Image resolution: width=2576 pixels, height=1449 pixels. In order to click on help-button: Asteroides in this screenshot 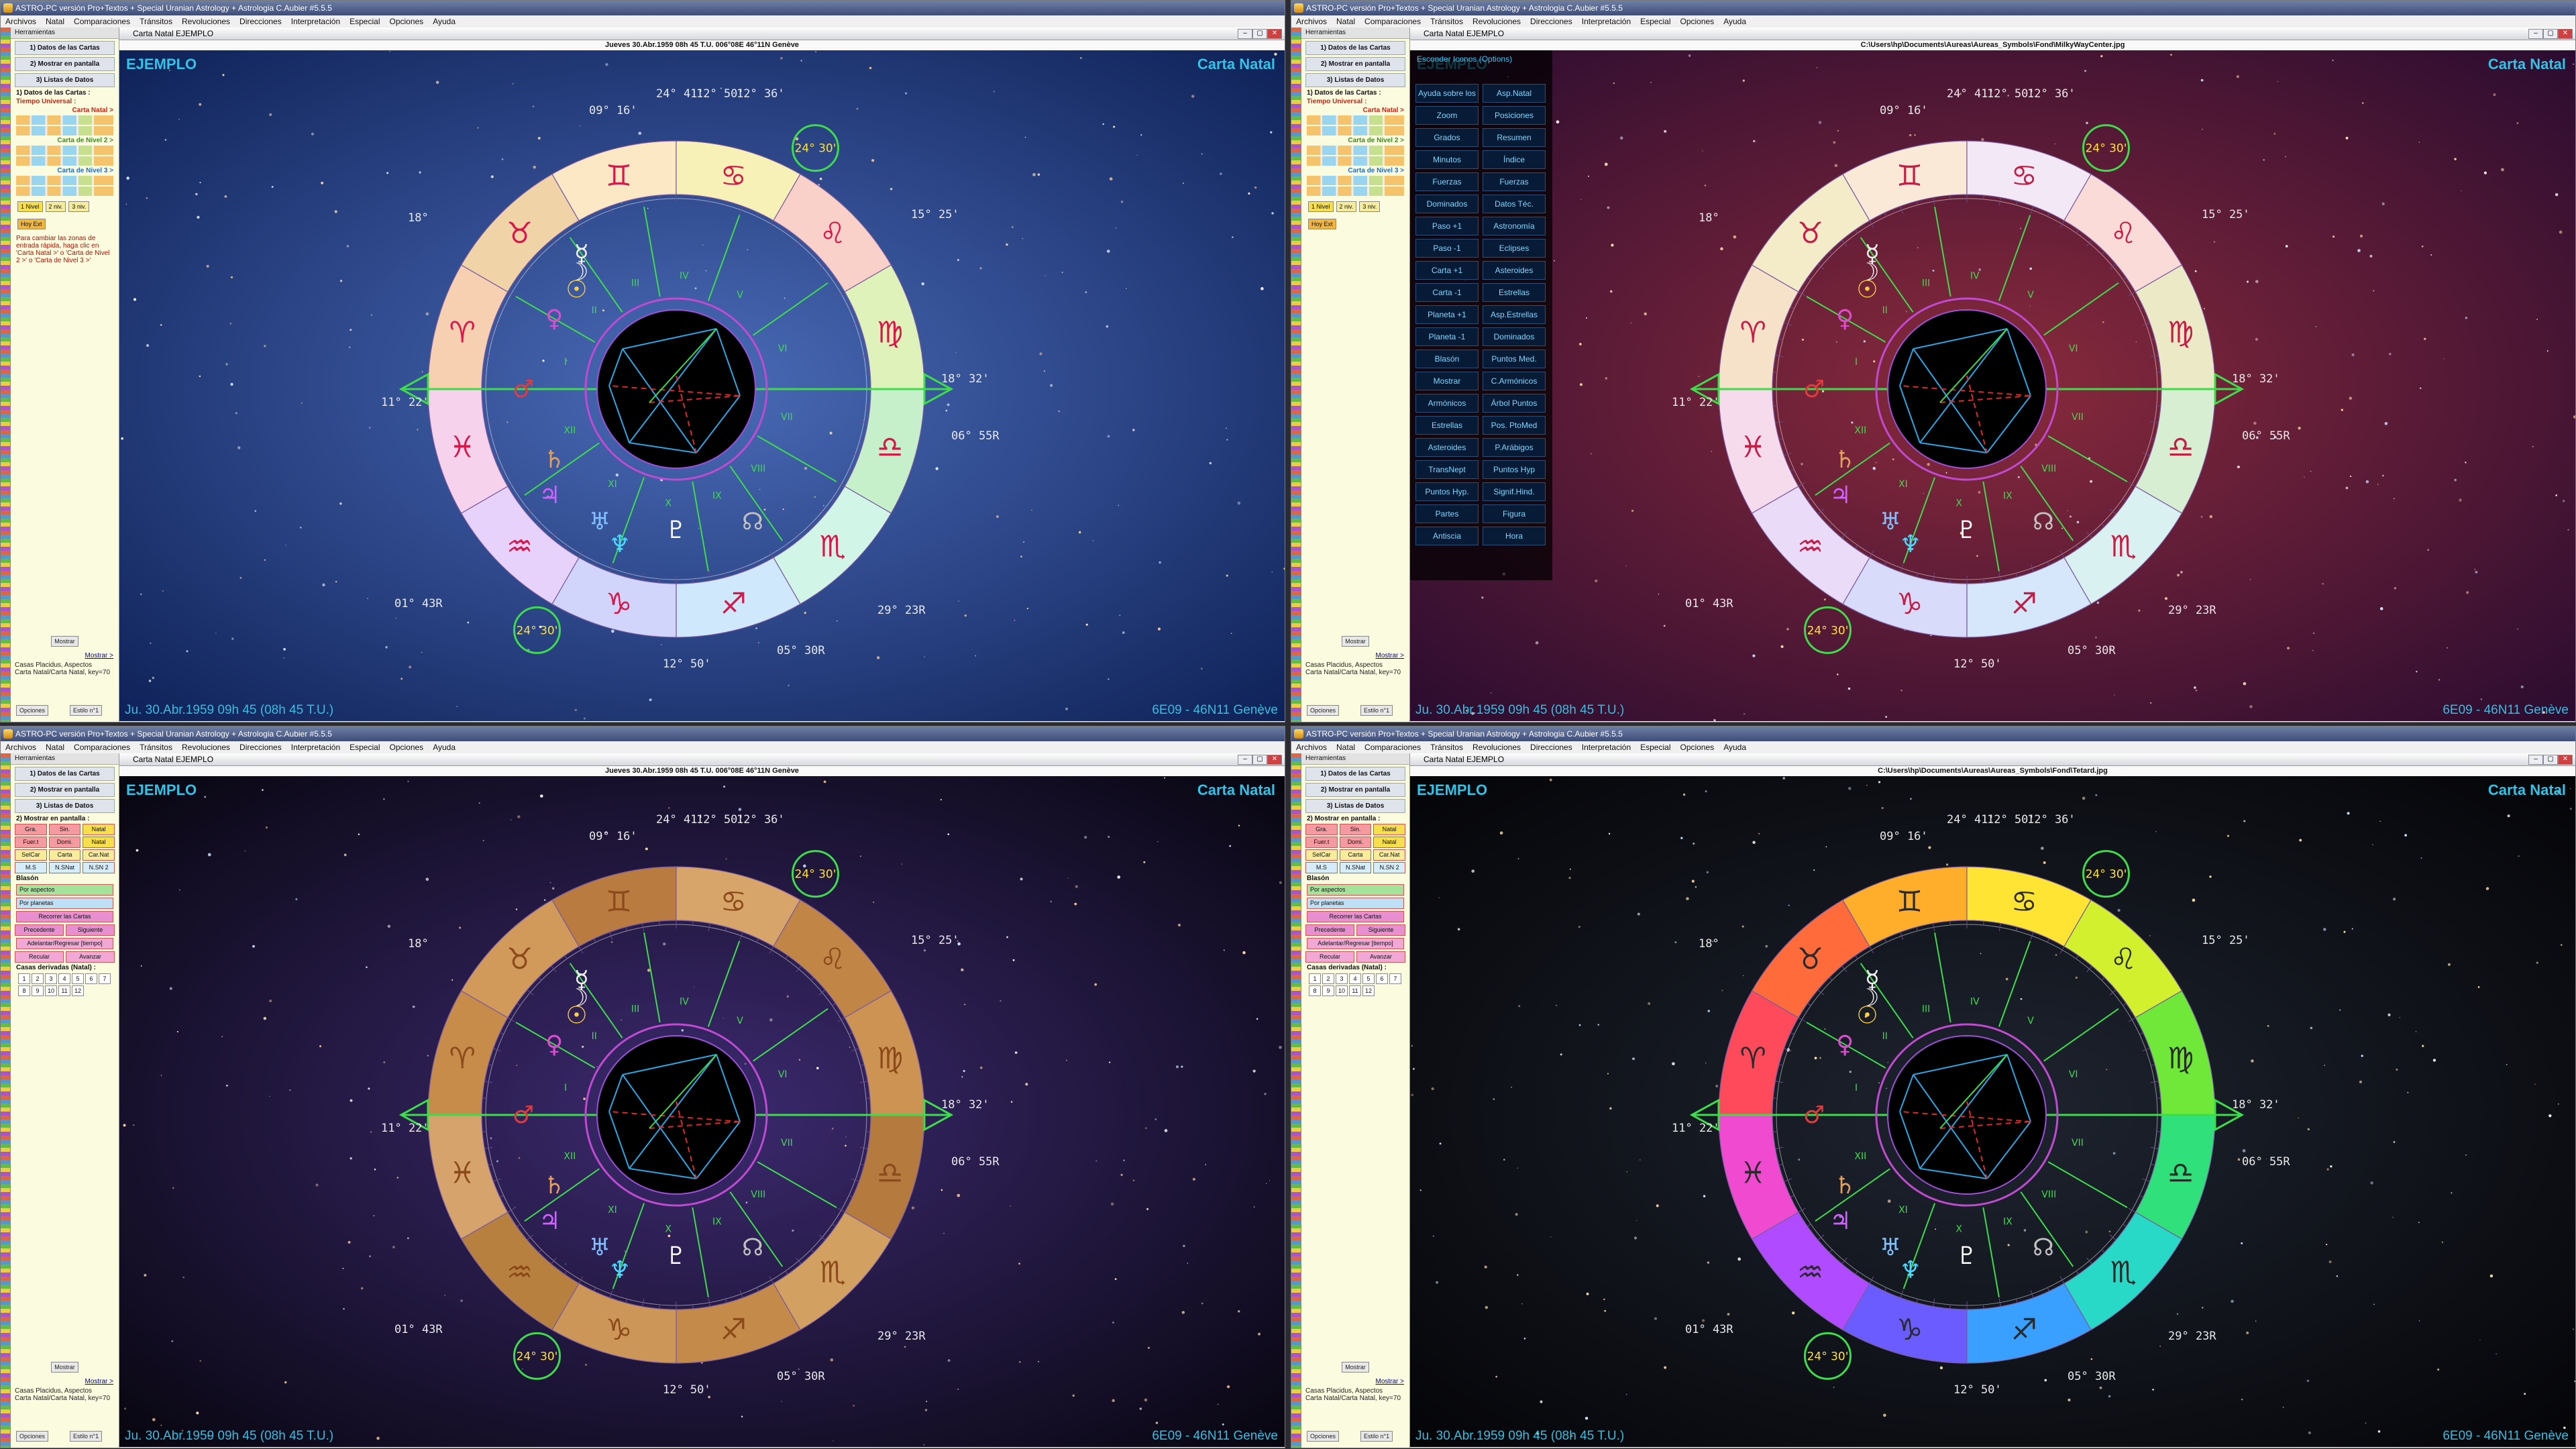, I will do `click(1447, 447)`.